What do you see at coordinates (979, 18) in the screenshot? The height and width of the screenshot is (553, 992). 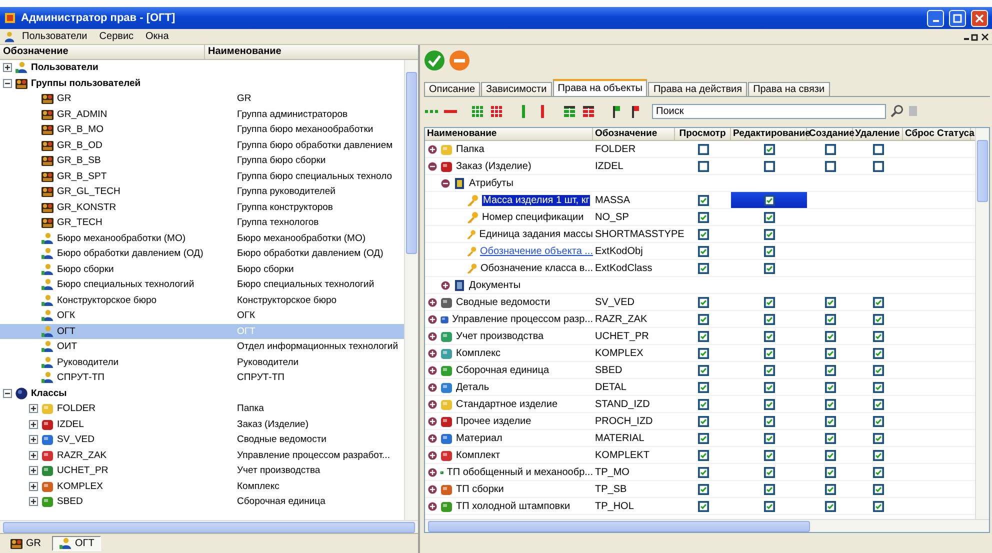 I see `close-button` at bounding box center [979, 18].